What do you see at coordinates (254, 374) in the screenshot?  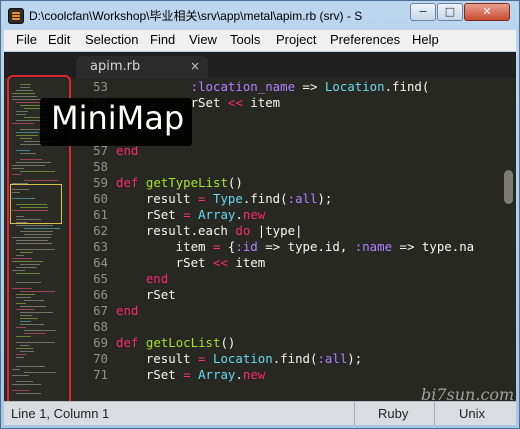 I see `code-token: new` at bounding box center [254, 374].